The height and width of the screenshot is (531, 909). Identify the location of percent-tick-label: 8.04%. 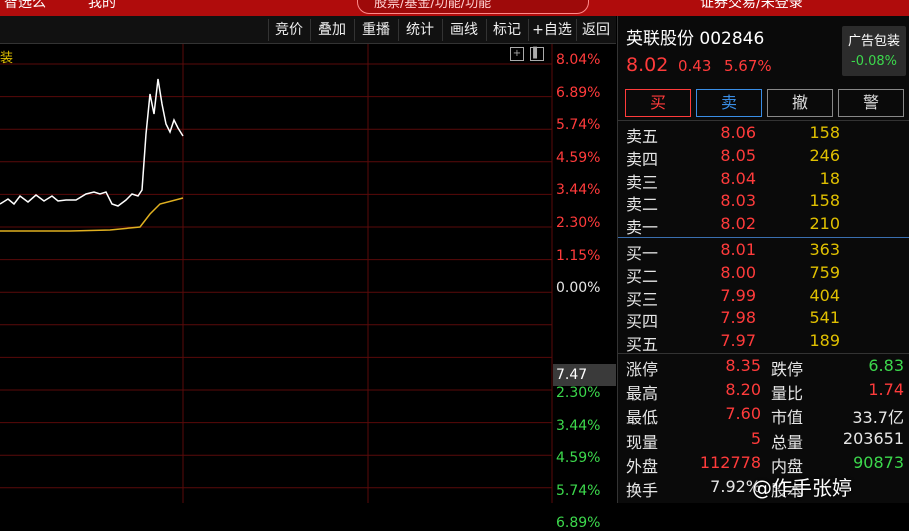
(578, 60).